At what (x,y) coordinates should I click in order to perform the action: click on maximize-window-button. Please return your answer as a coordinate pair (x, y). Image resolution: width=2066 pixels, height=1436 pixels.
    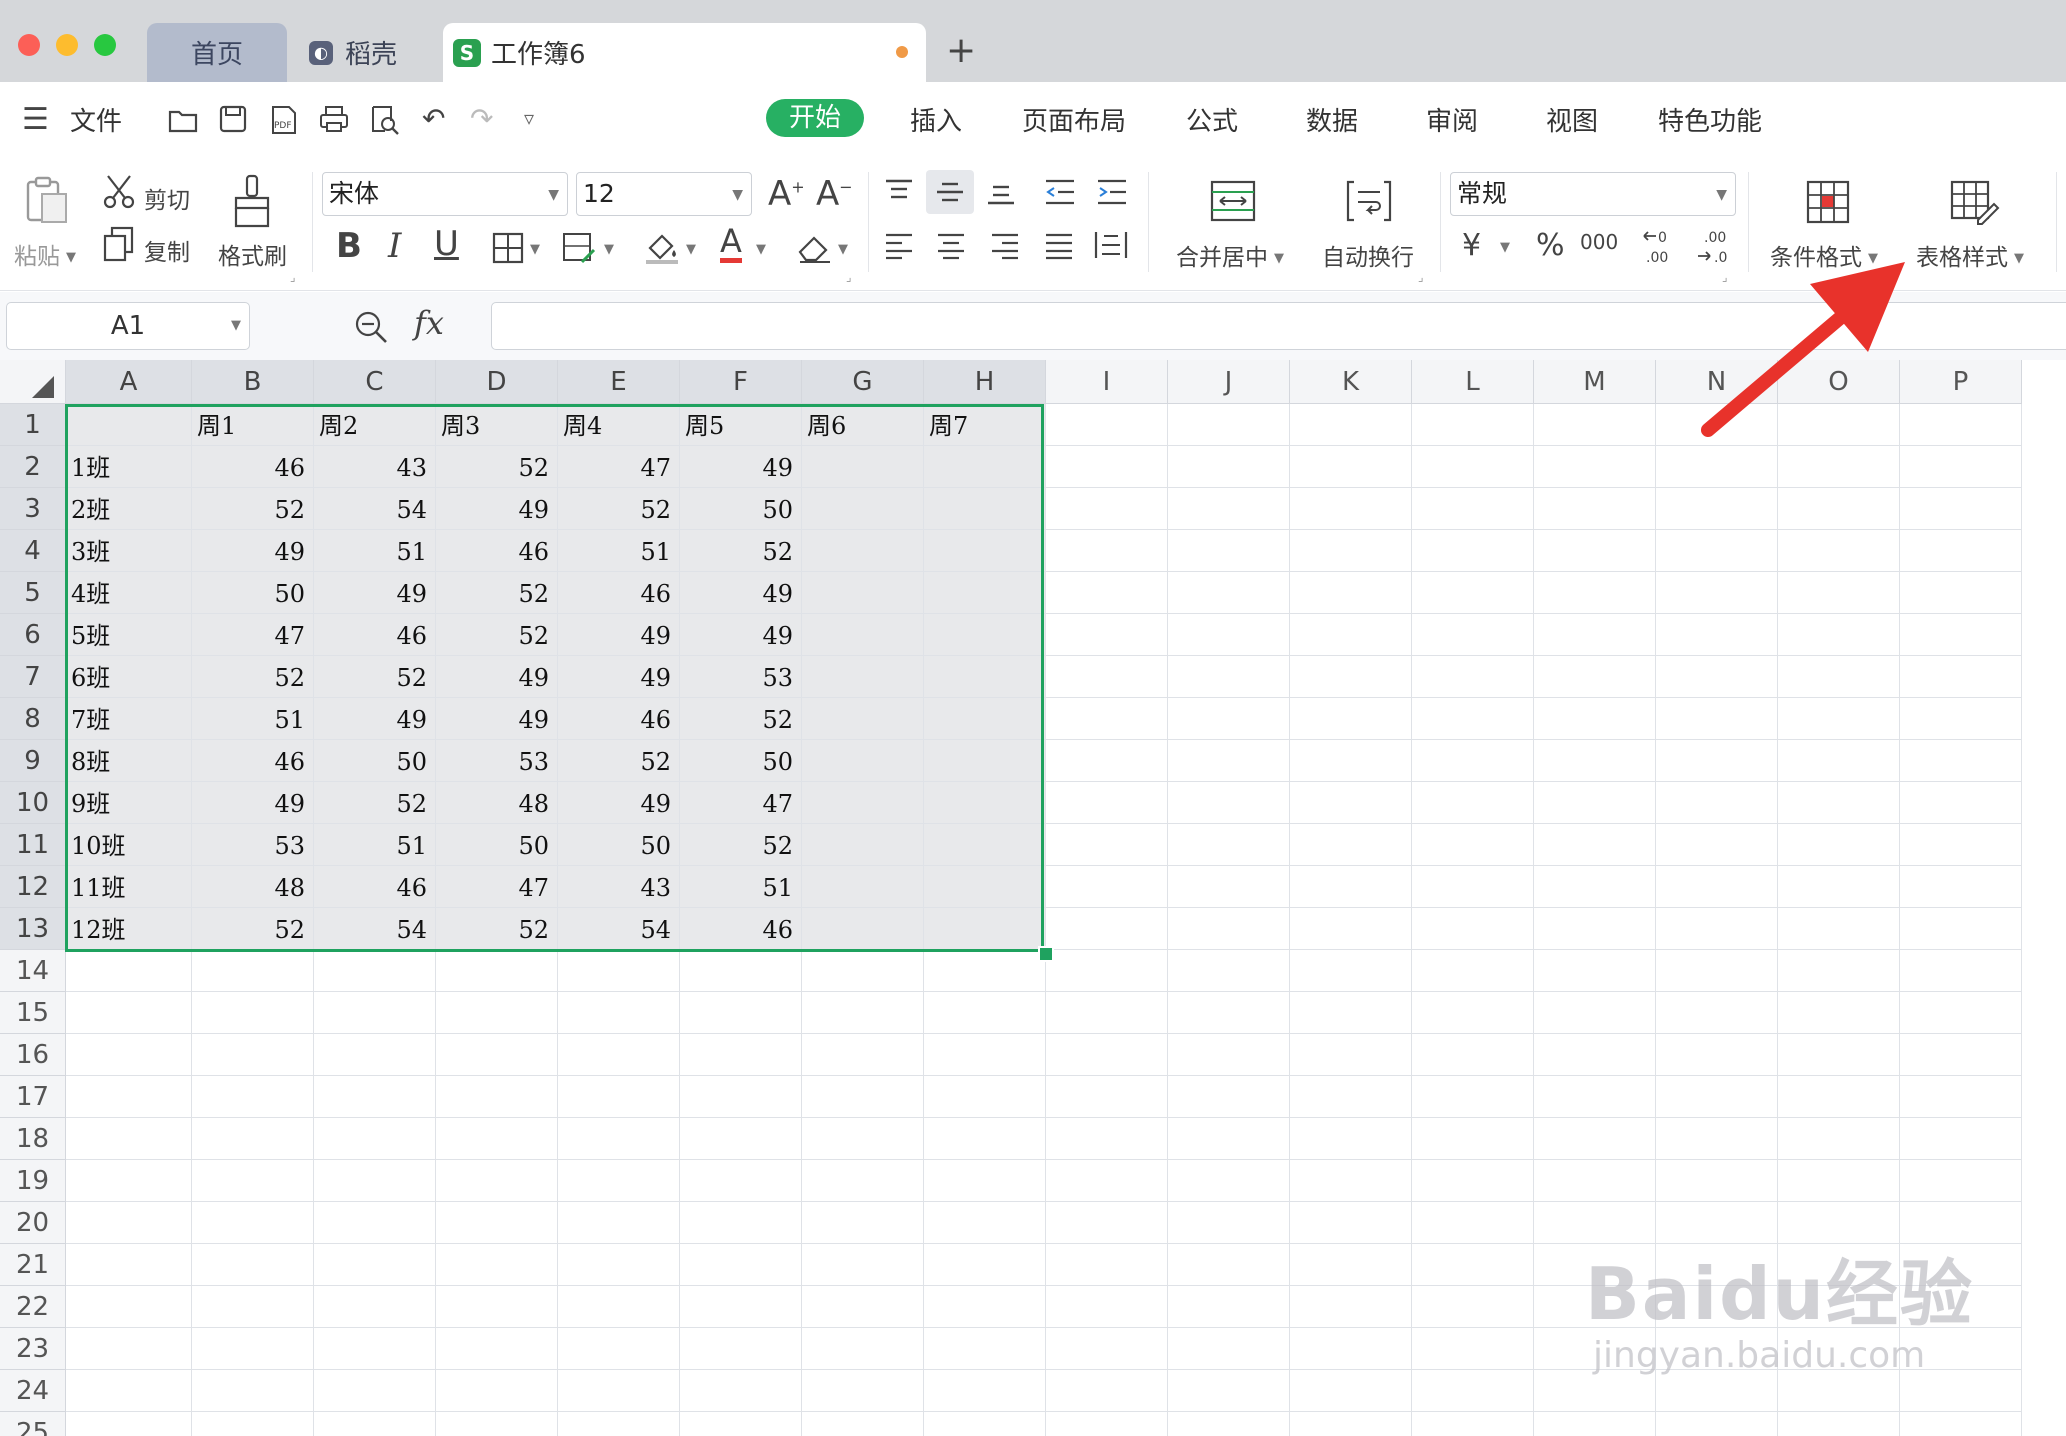
    Looking at the image, I should click on (105, 45).